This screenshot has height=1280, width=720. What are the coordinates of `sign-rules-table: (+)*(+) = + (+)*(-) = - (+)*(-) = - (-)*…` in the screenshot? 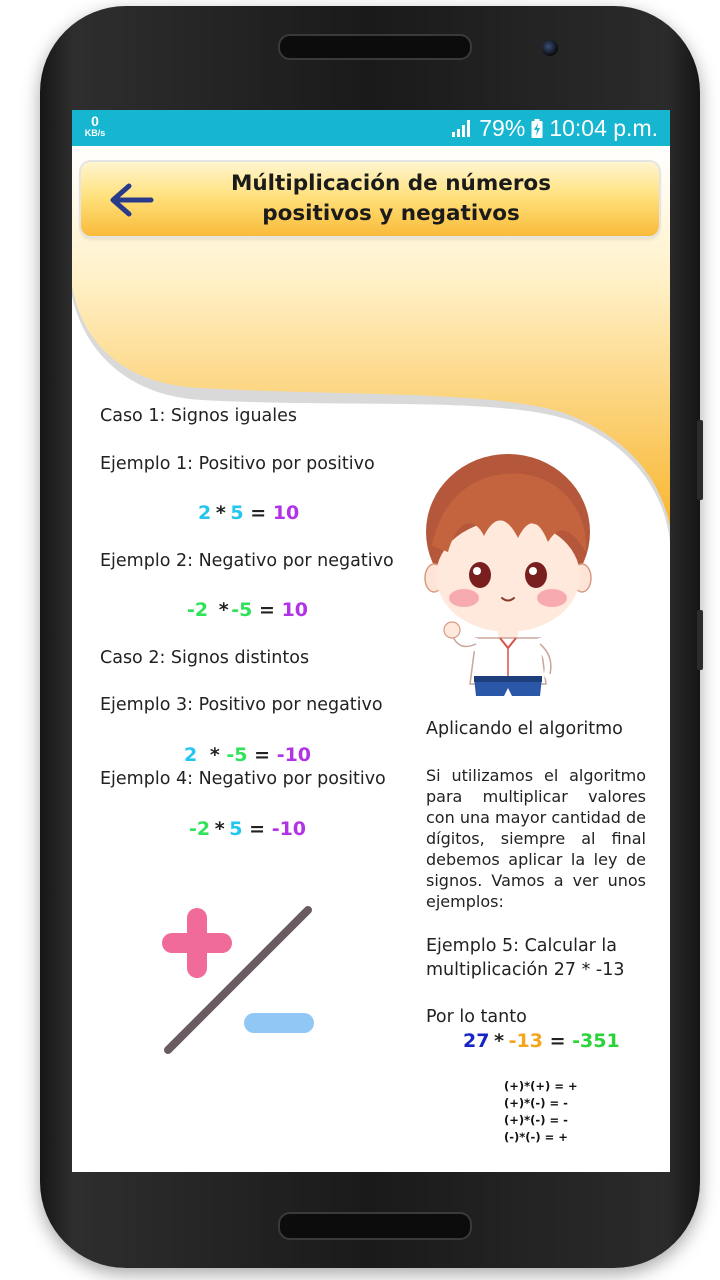 It's located at (541, 1112).